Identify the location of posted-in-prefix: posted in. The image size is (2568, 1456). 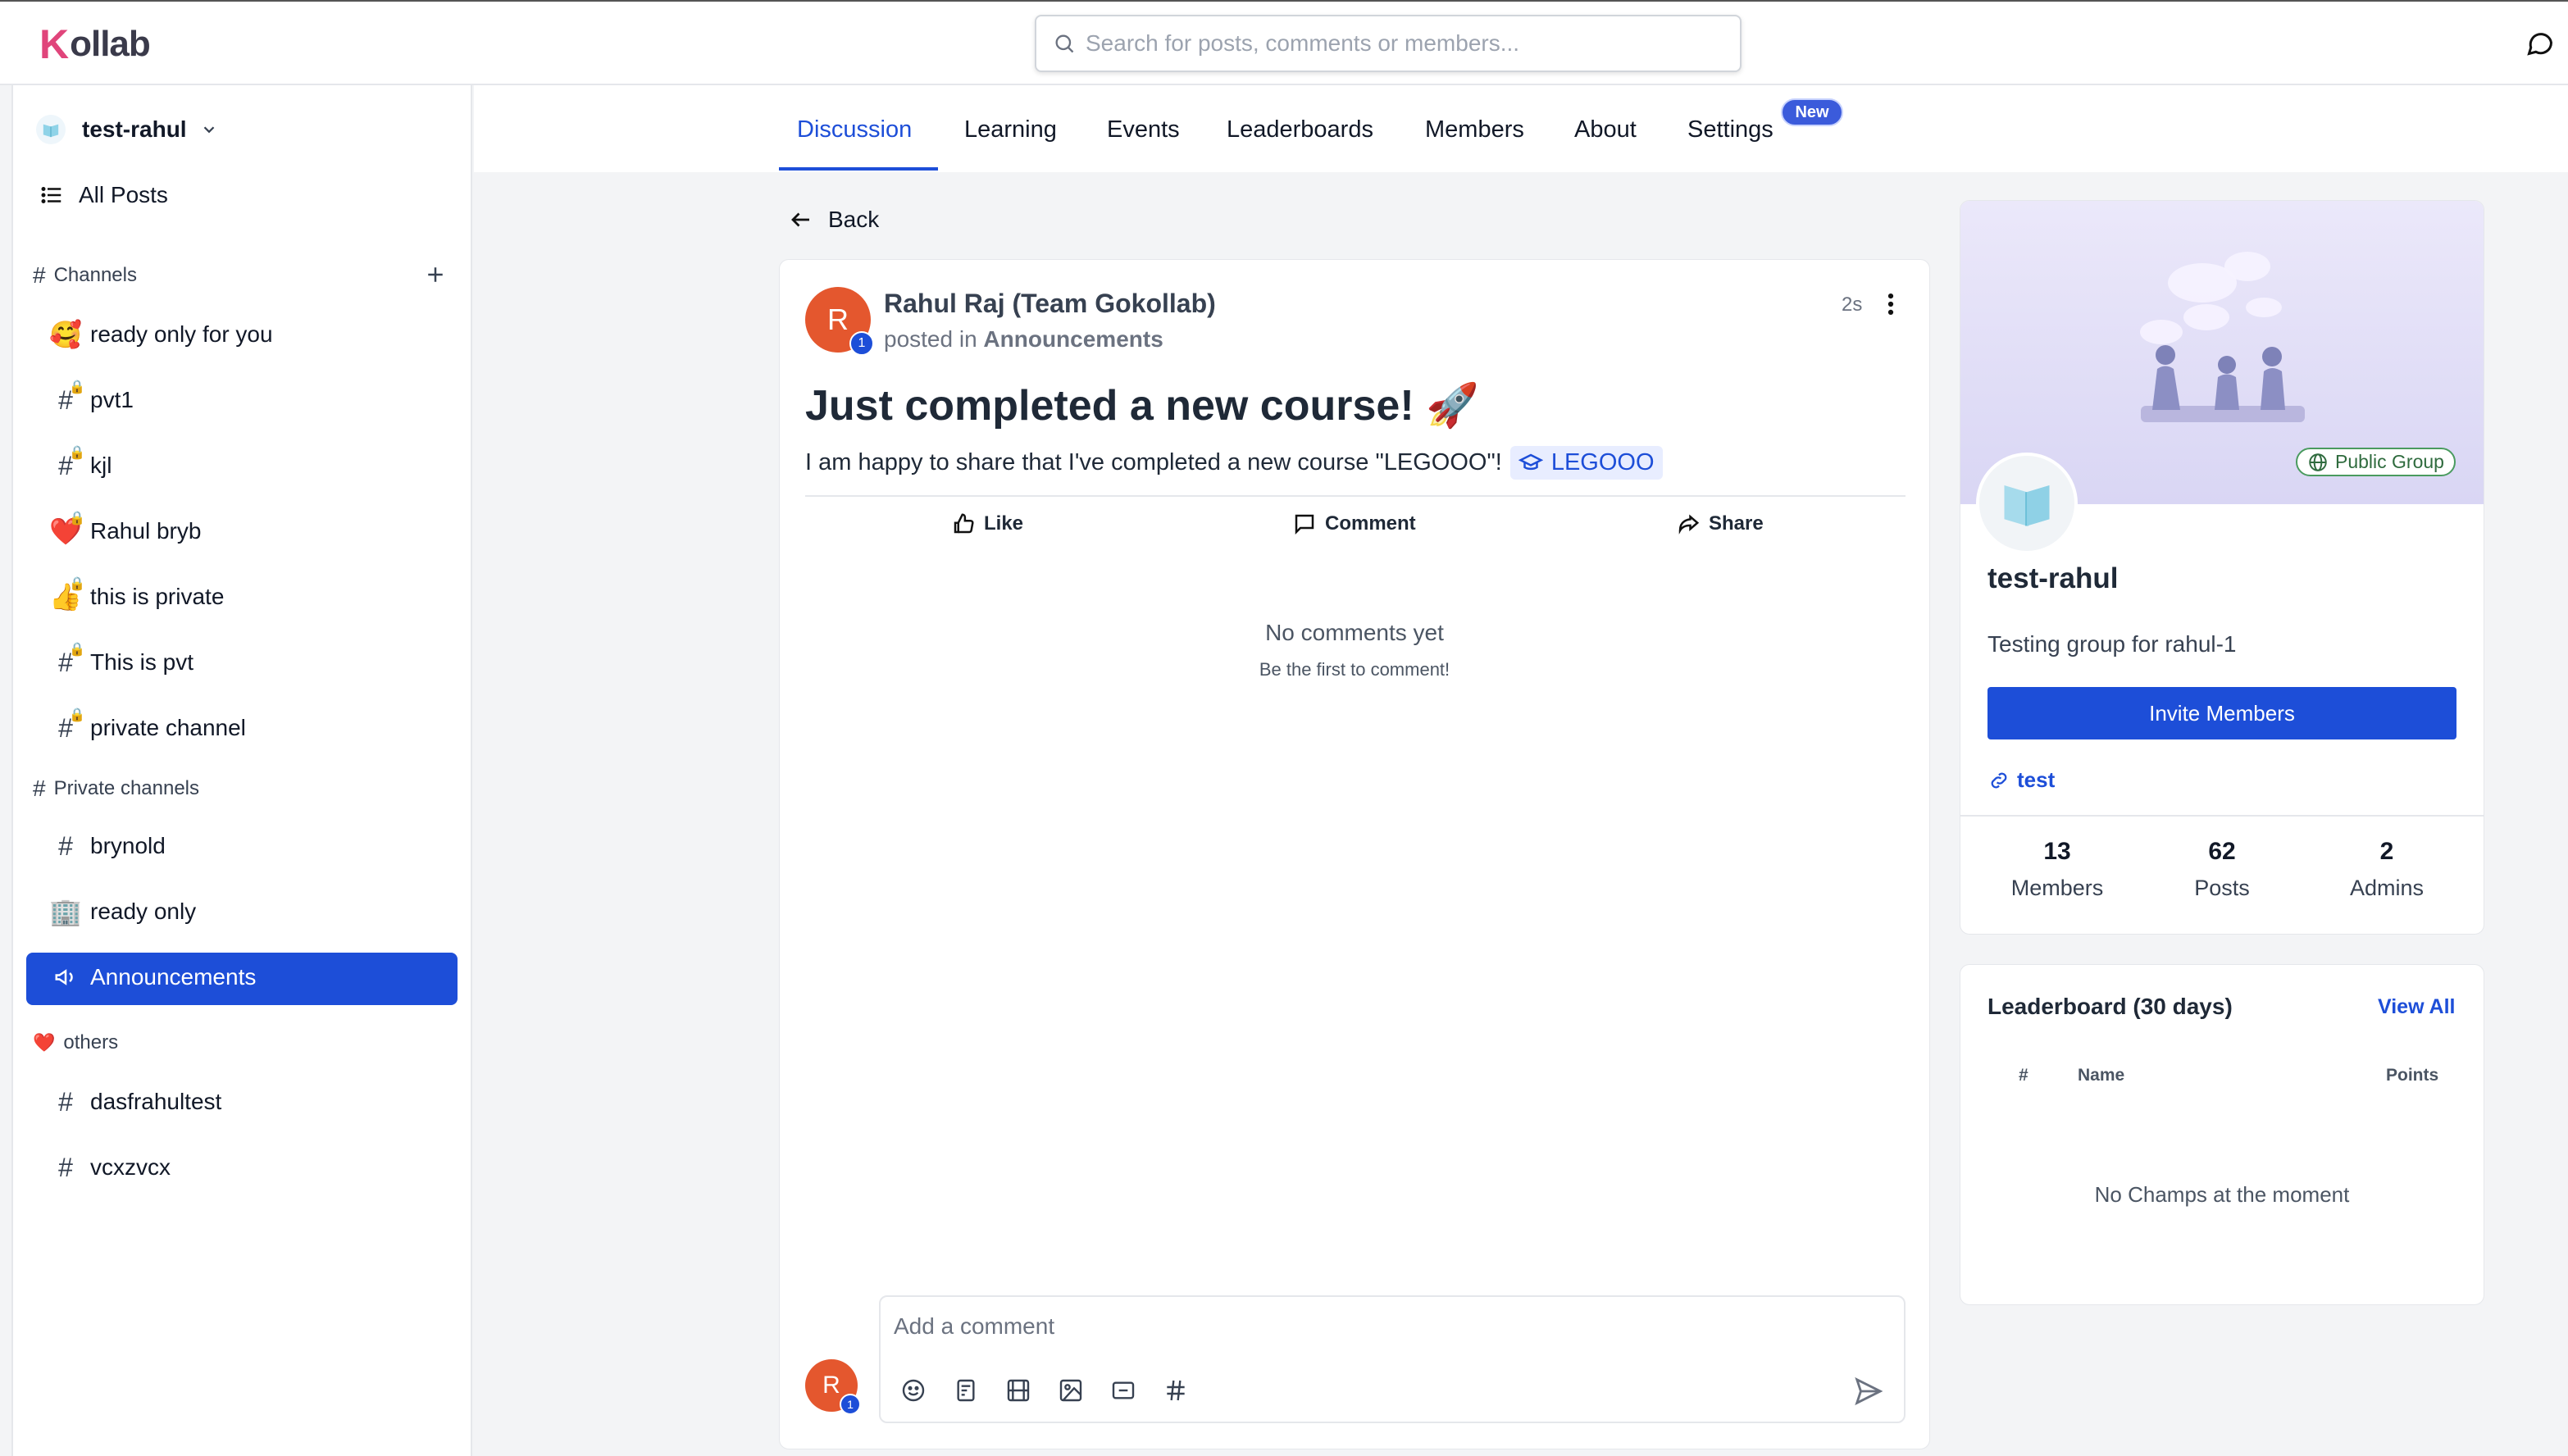
(930, 339).